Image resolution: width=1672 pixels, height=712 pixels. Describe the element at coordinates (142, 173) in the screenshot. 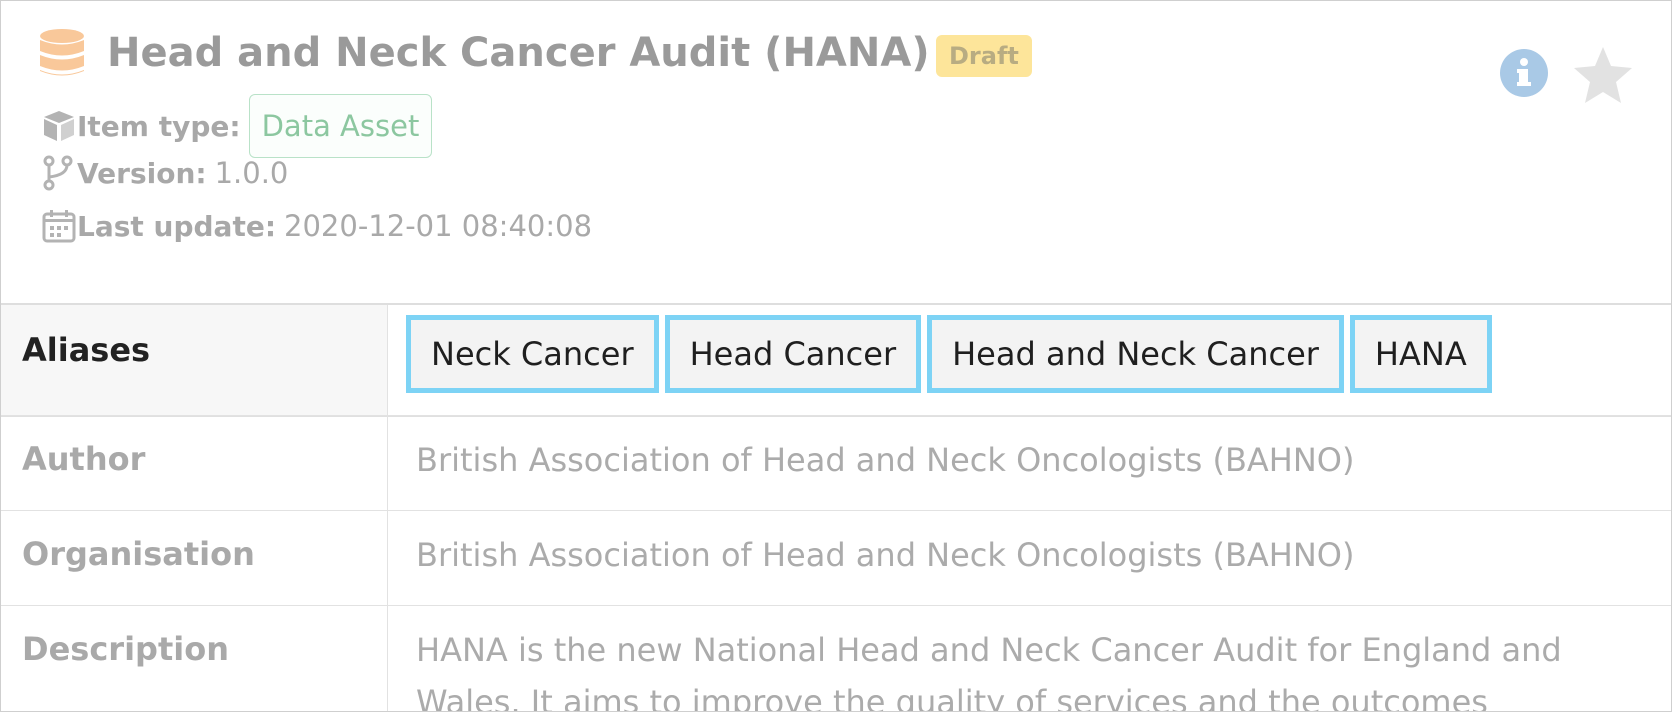

I see `version-label: Version:` at that location.